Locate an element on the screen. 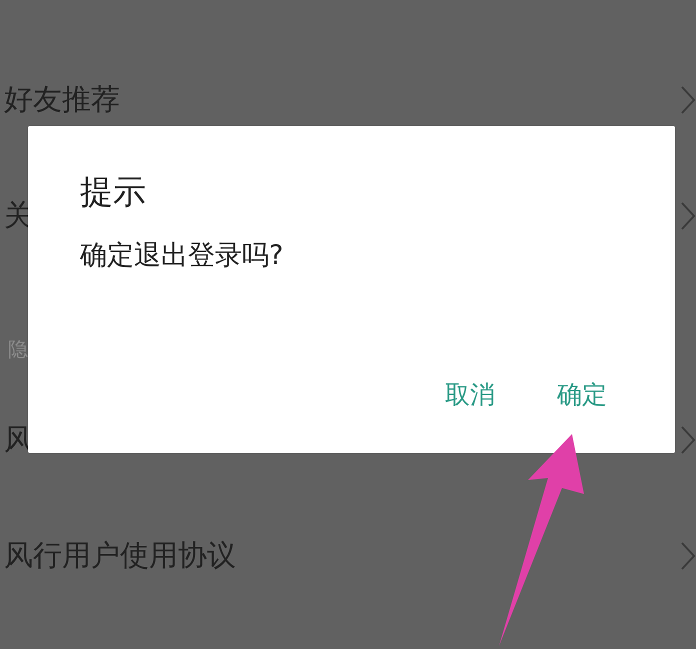  setting-label: 好友推荐 is located at coordinates (62, 100).